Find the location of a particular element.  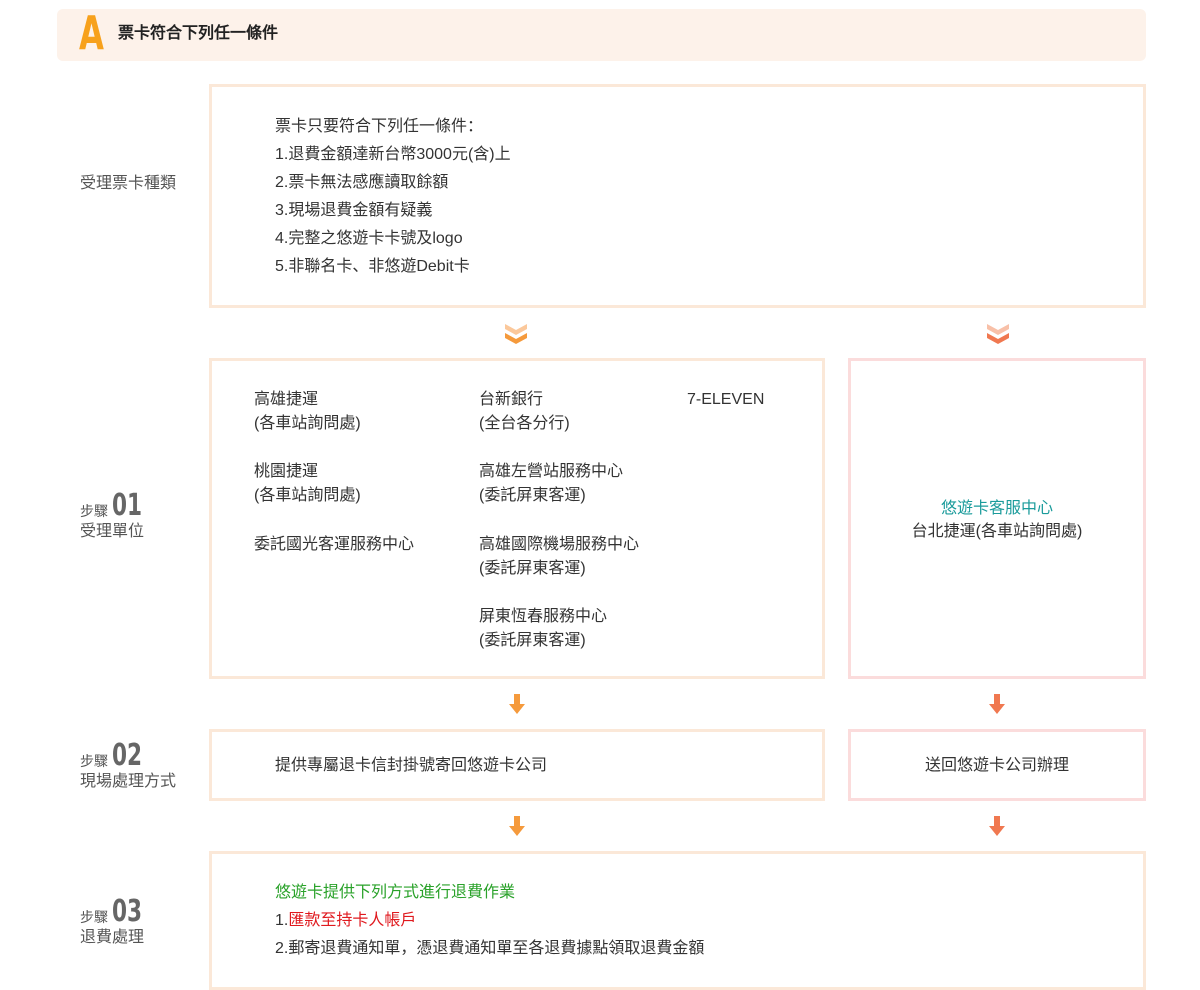

step1-label: 受理單位 is located at coordinates (112, 531).